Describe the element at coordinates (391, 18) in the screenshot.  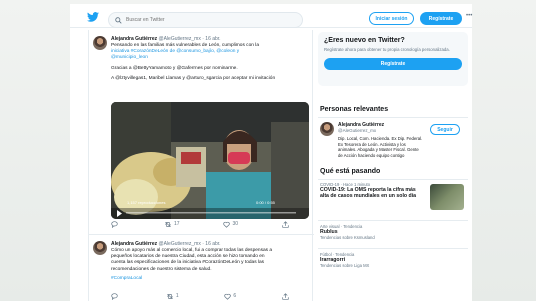
I see `login-button: Iniciar sesión` at that location.